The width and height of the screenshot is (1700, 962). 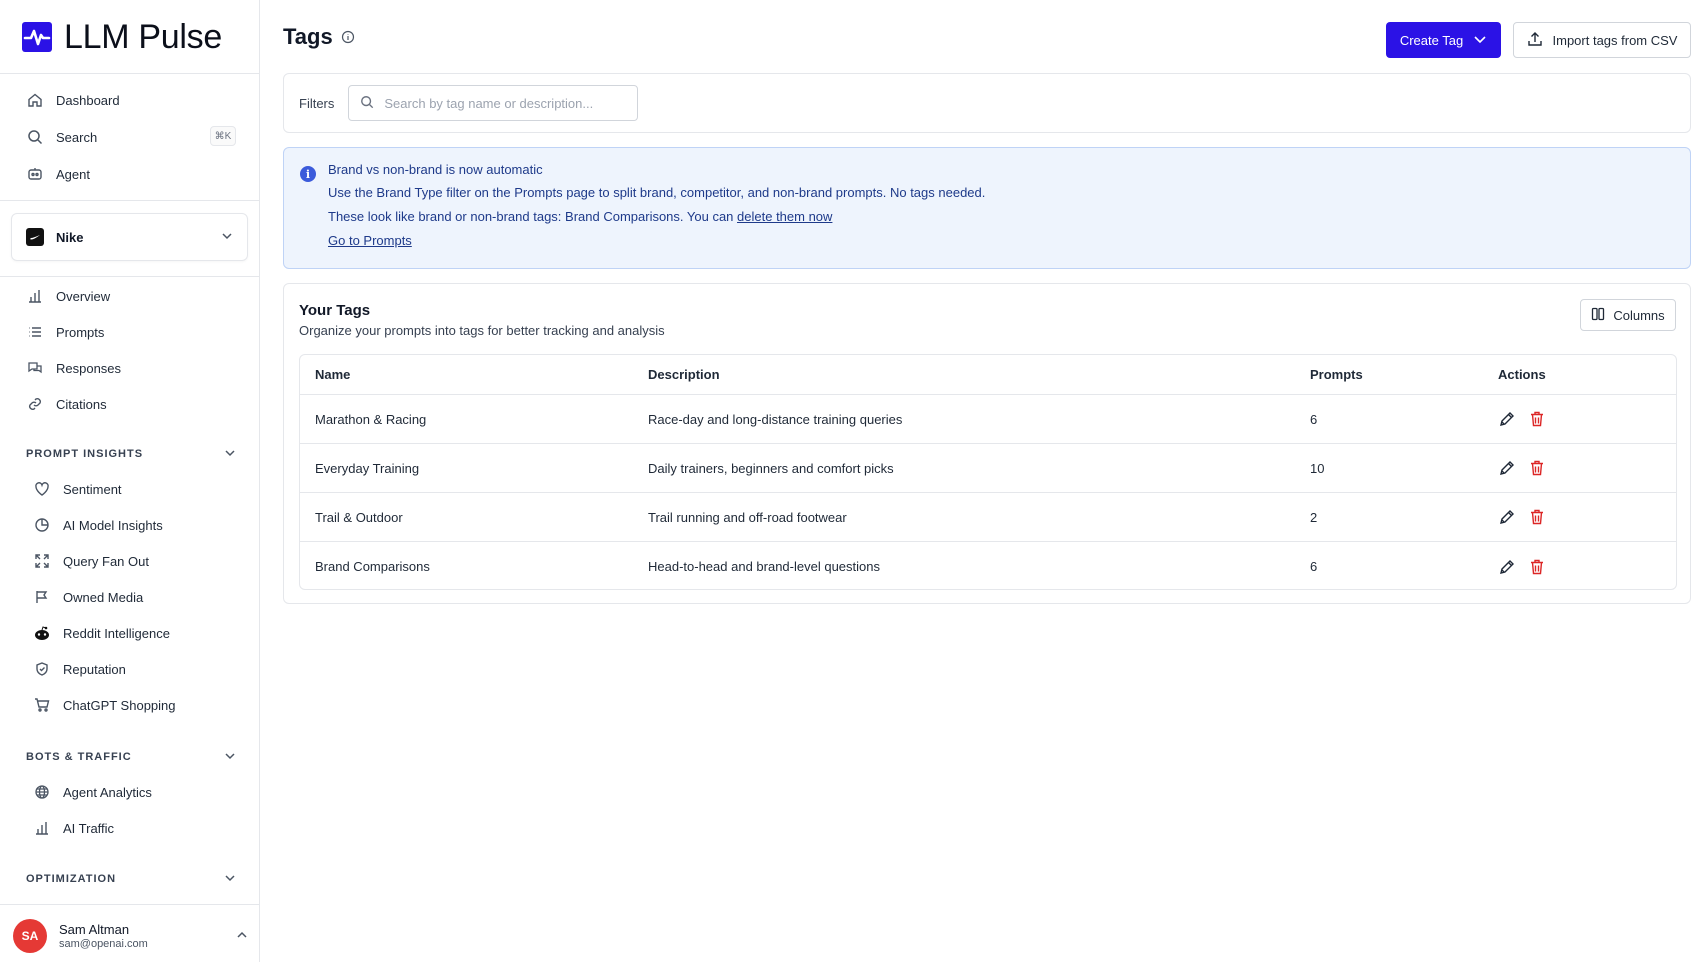 What do you see at coordinates (85, 454) in the screenshot?
I see `section-title: PROMPT INSIGHTS` at bounding box center [85, 454].